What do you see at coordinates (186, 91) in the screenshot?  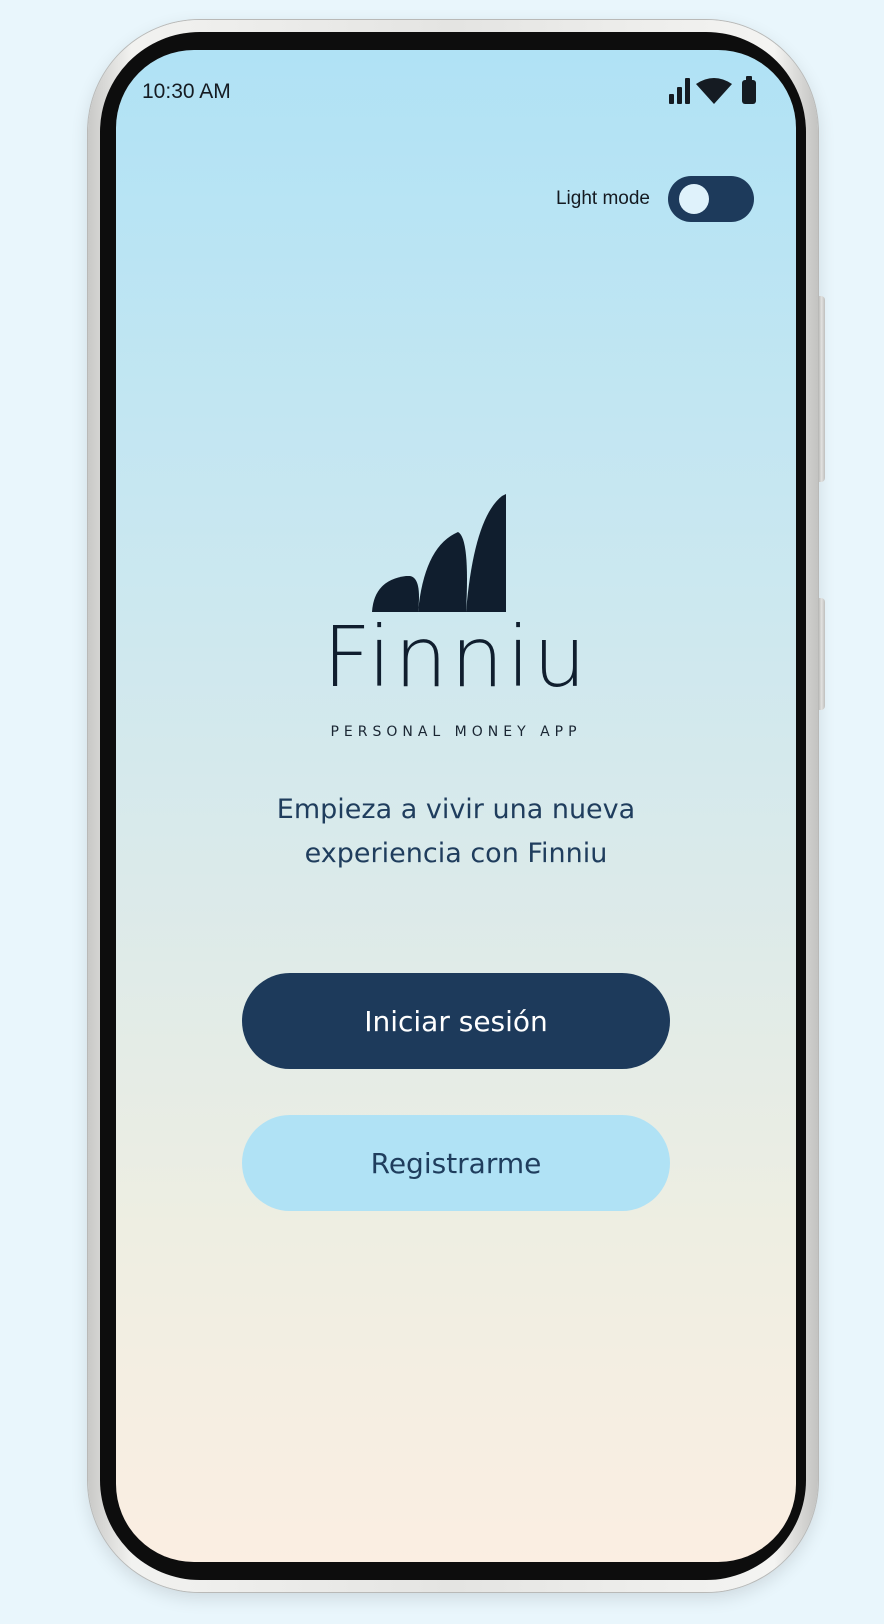 I see `status-time: 10:30 AM` at bounding box center [186, 91].